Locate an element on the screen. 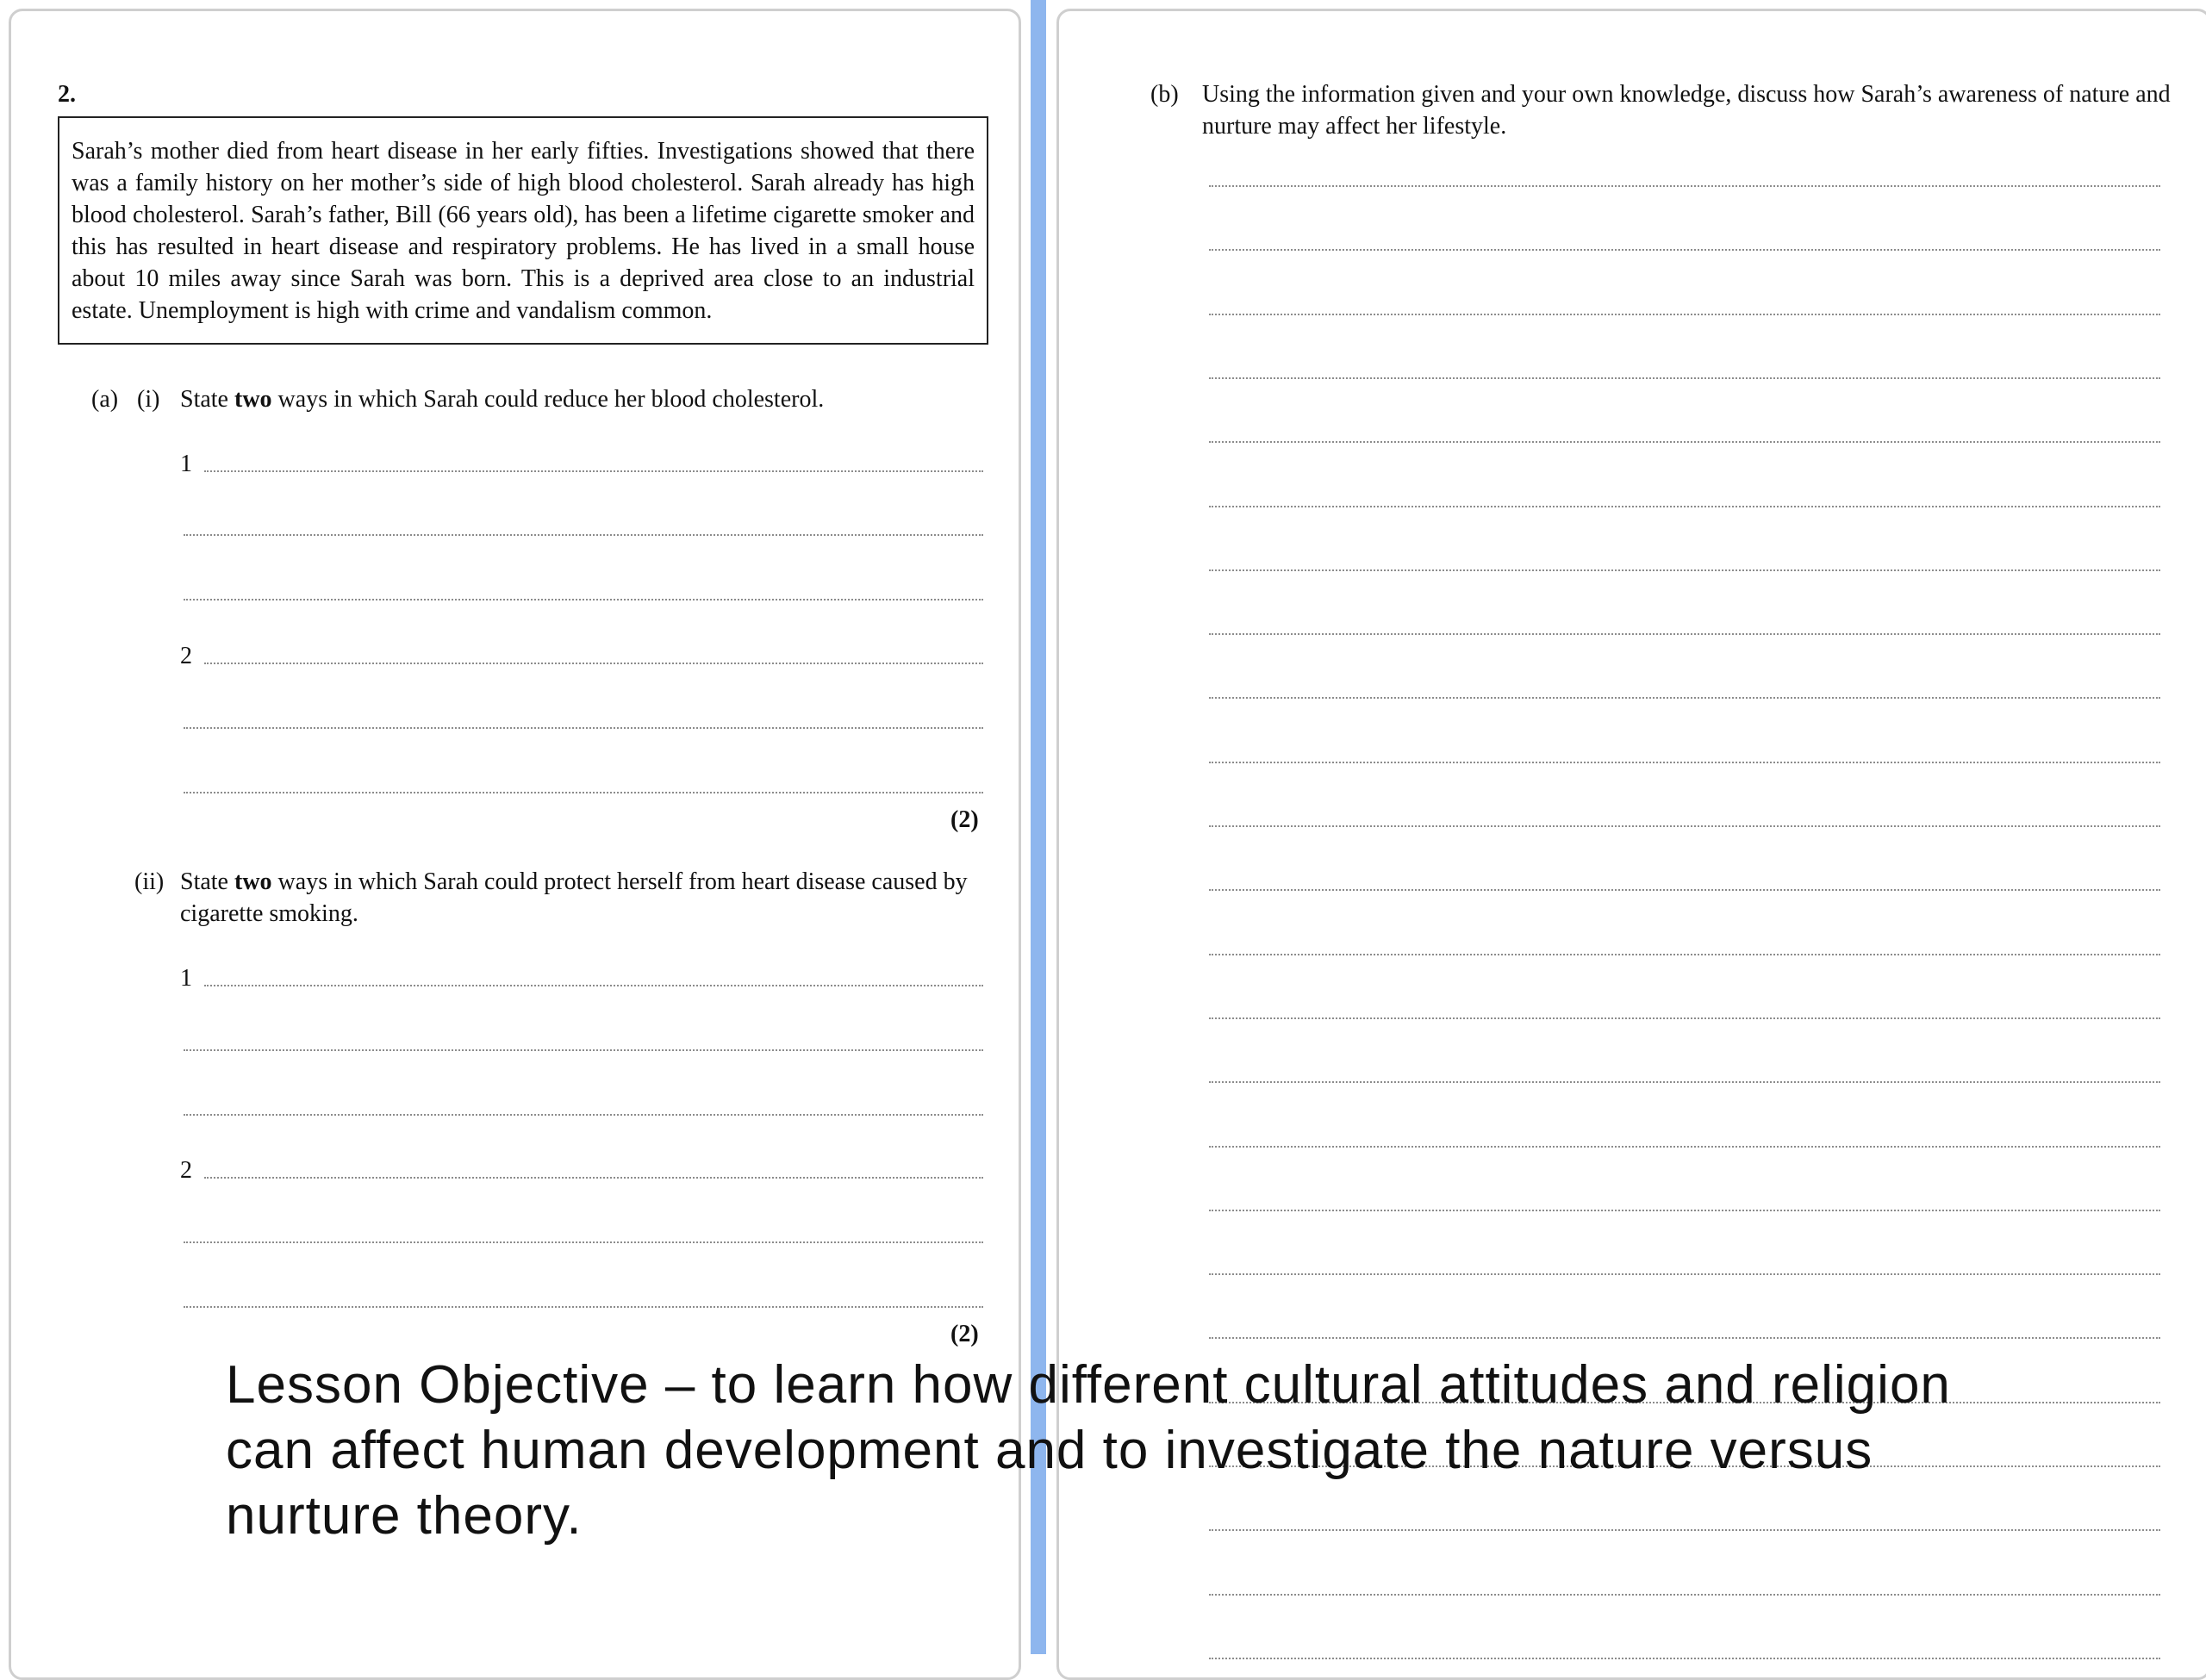  question-number: 2. is located at coordinates (67, 95).